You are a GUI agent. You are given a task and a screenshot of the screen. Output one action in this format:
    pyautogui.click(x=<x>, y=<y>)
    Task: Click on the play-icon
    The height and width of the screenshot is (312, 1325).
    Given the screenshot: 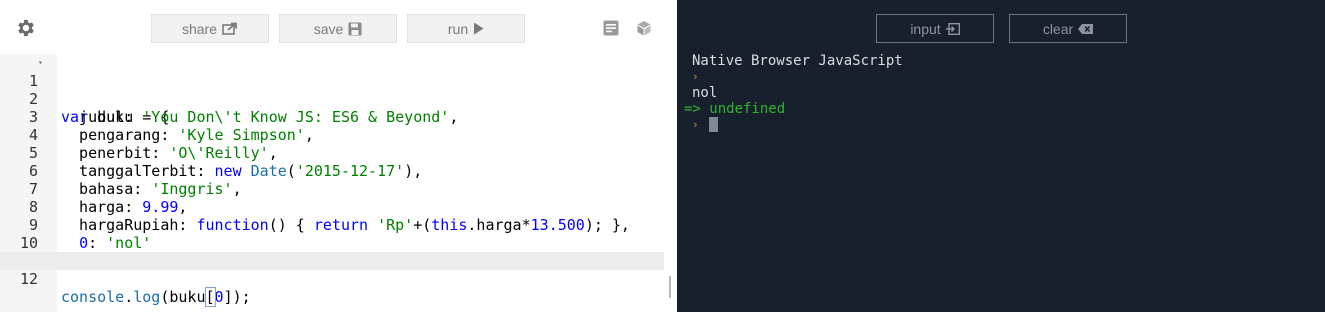 What is the action you would take?
    pyautogui.click(x=479, y=28)
    